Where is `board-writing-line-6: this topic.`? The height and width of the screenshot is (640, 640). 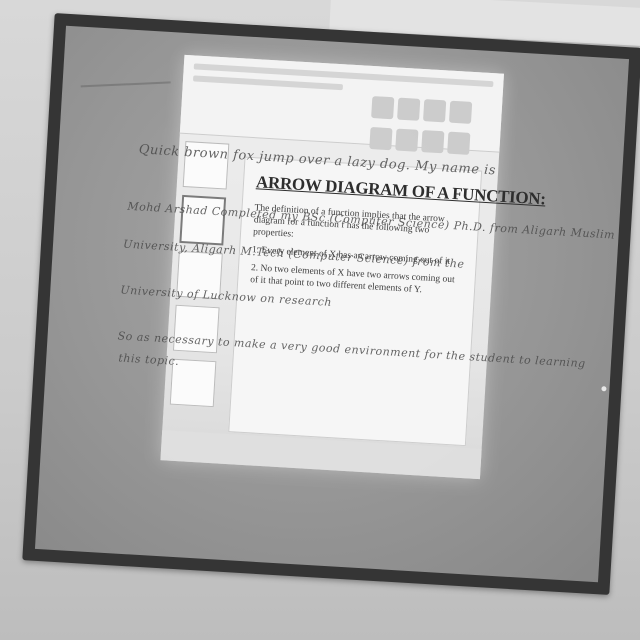 board-writing-line-6: this topic. is located at coordinates (149, 360).